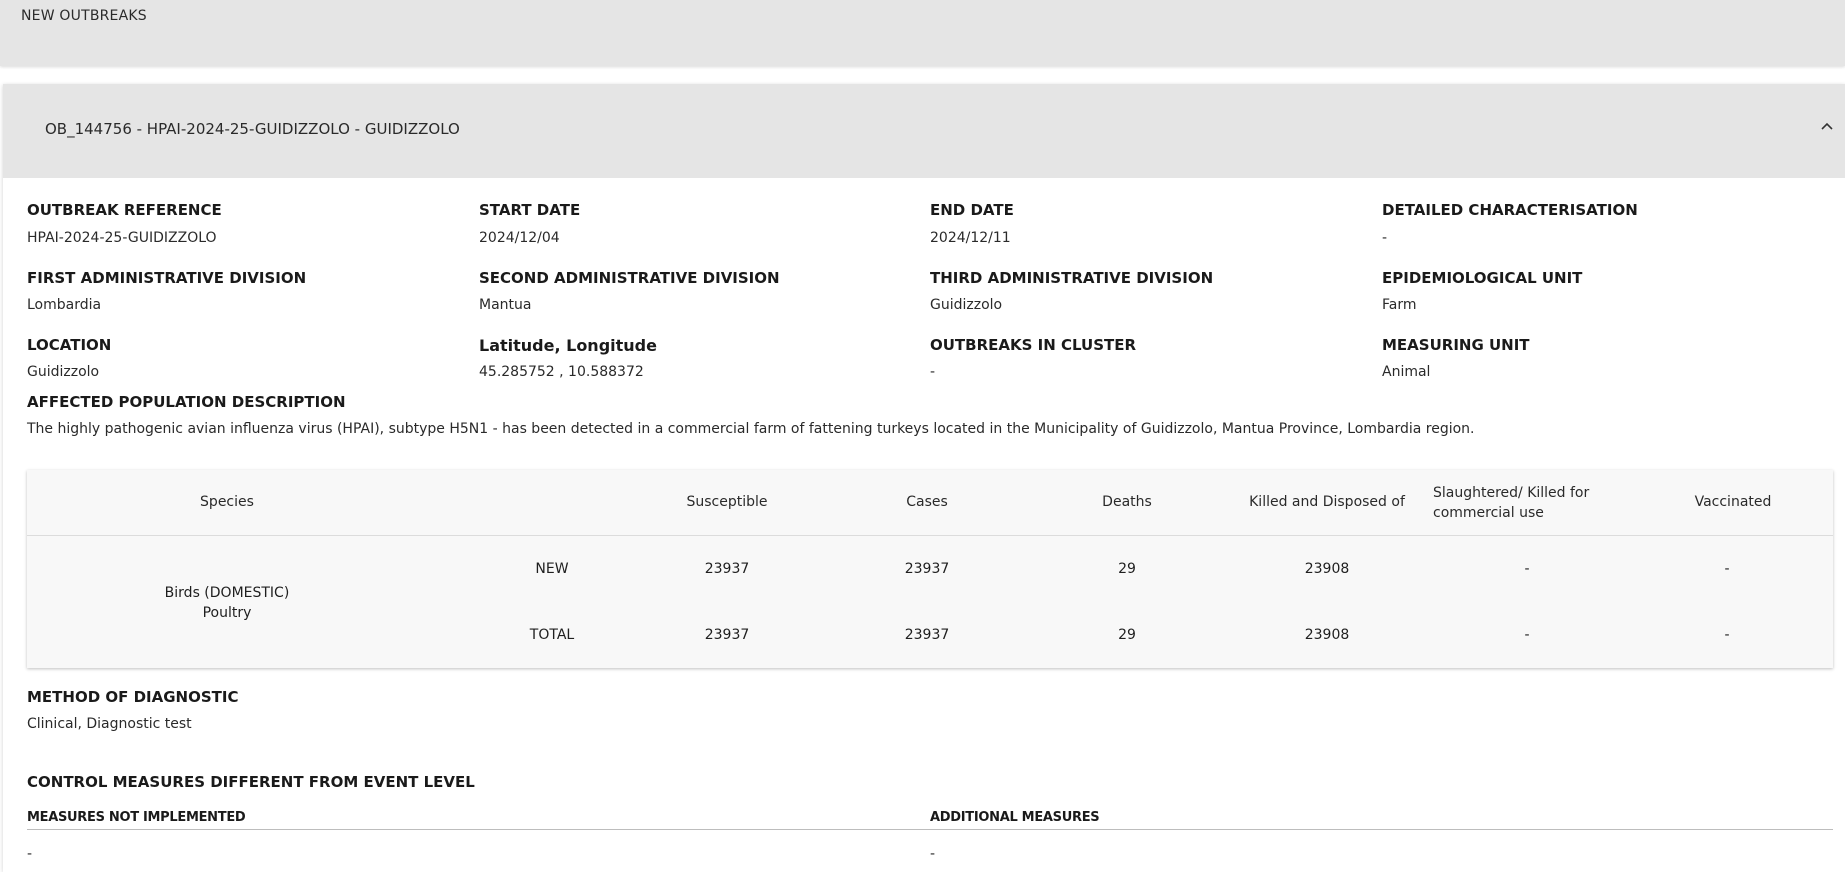 The width and height of the screenshot is (1845, 872). What do you see at coordinates (530, 210) in the screenshot?
I see `start-date-label: START DATE` at bounding box center [530, 210].